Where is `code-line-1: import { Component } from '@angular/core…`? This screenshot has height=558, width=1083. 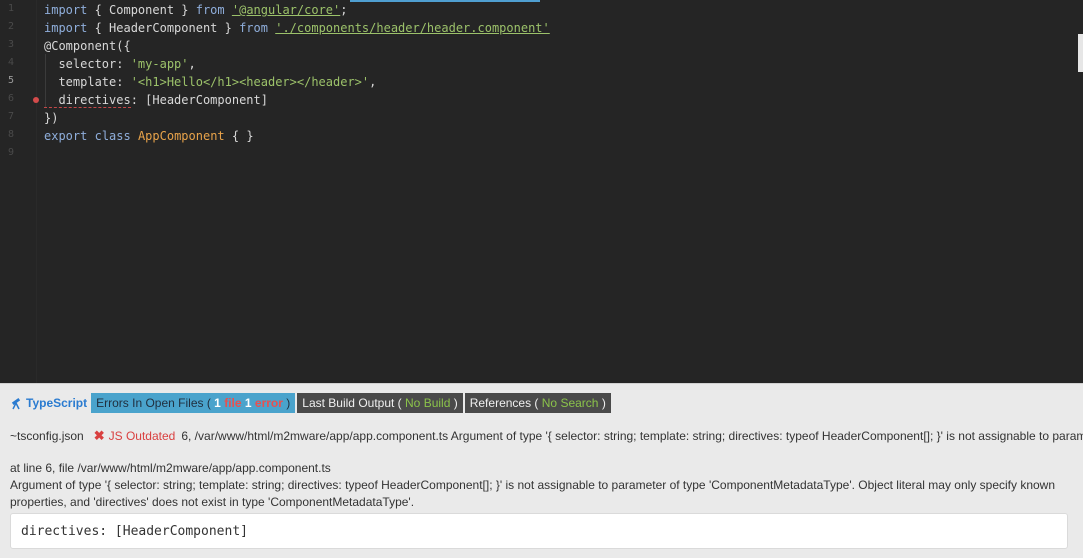
code-line-1: import { Component } from '@angular/core… is located at coordinates (195, 10).